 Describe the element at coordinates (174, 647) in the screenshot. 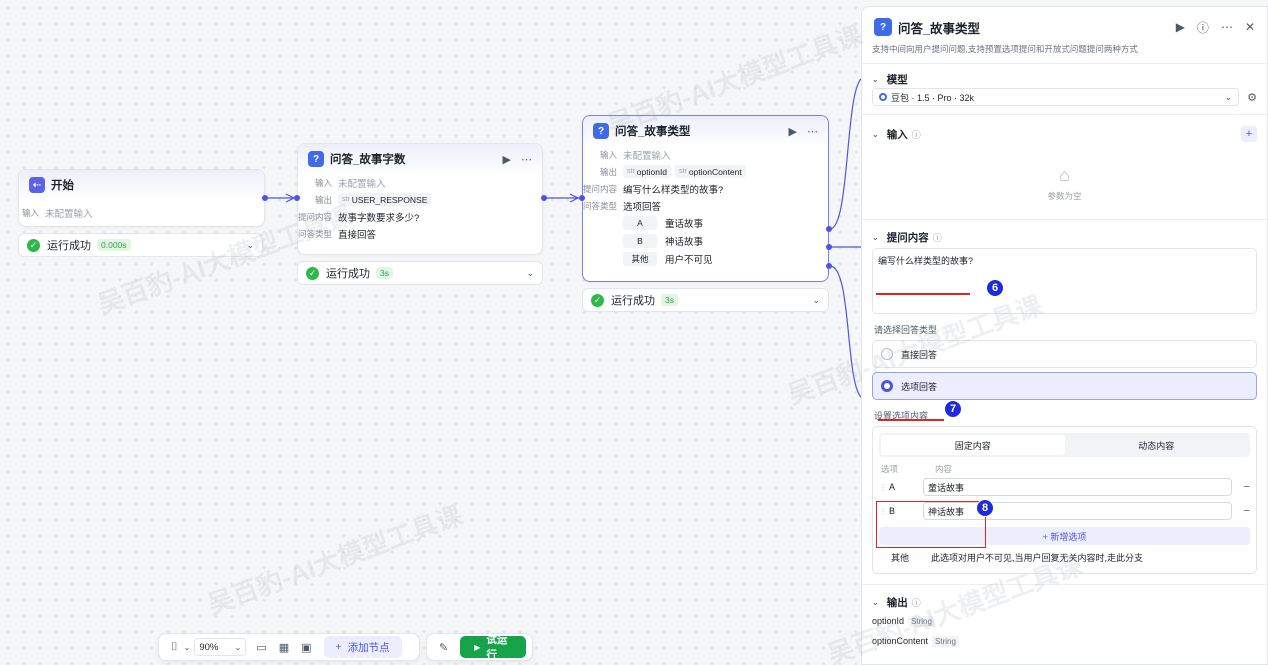

I see `mouse-icon: ⌷` at that location.